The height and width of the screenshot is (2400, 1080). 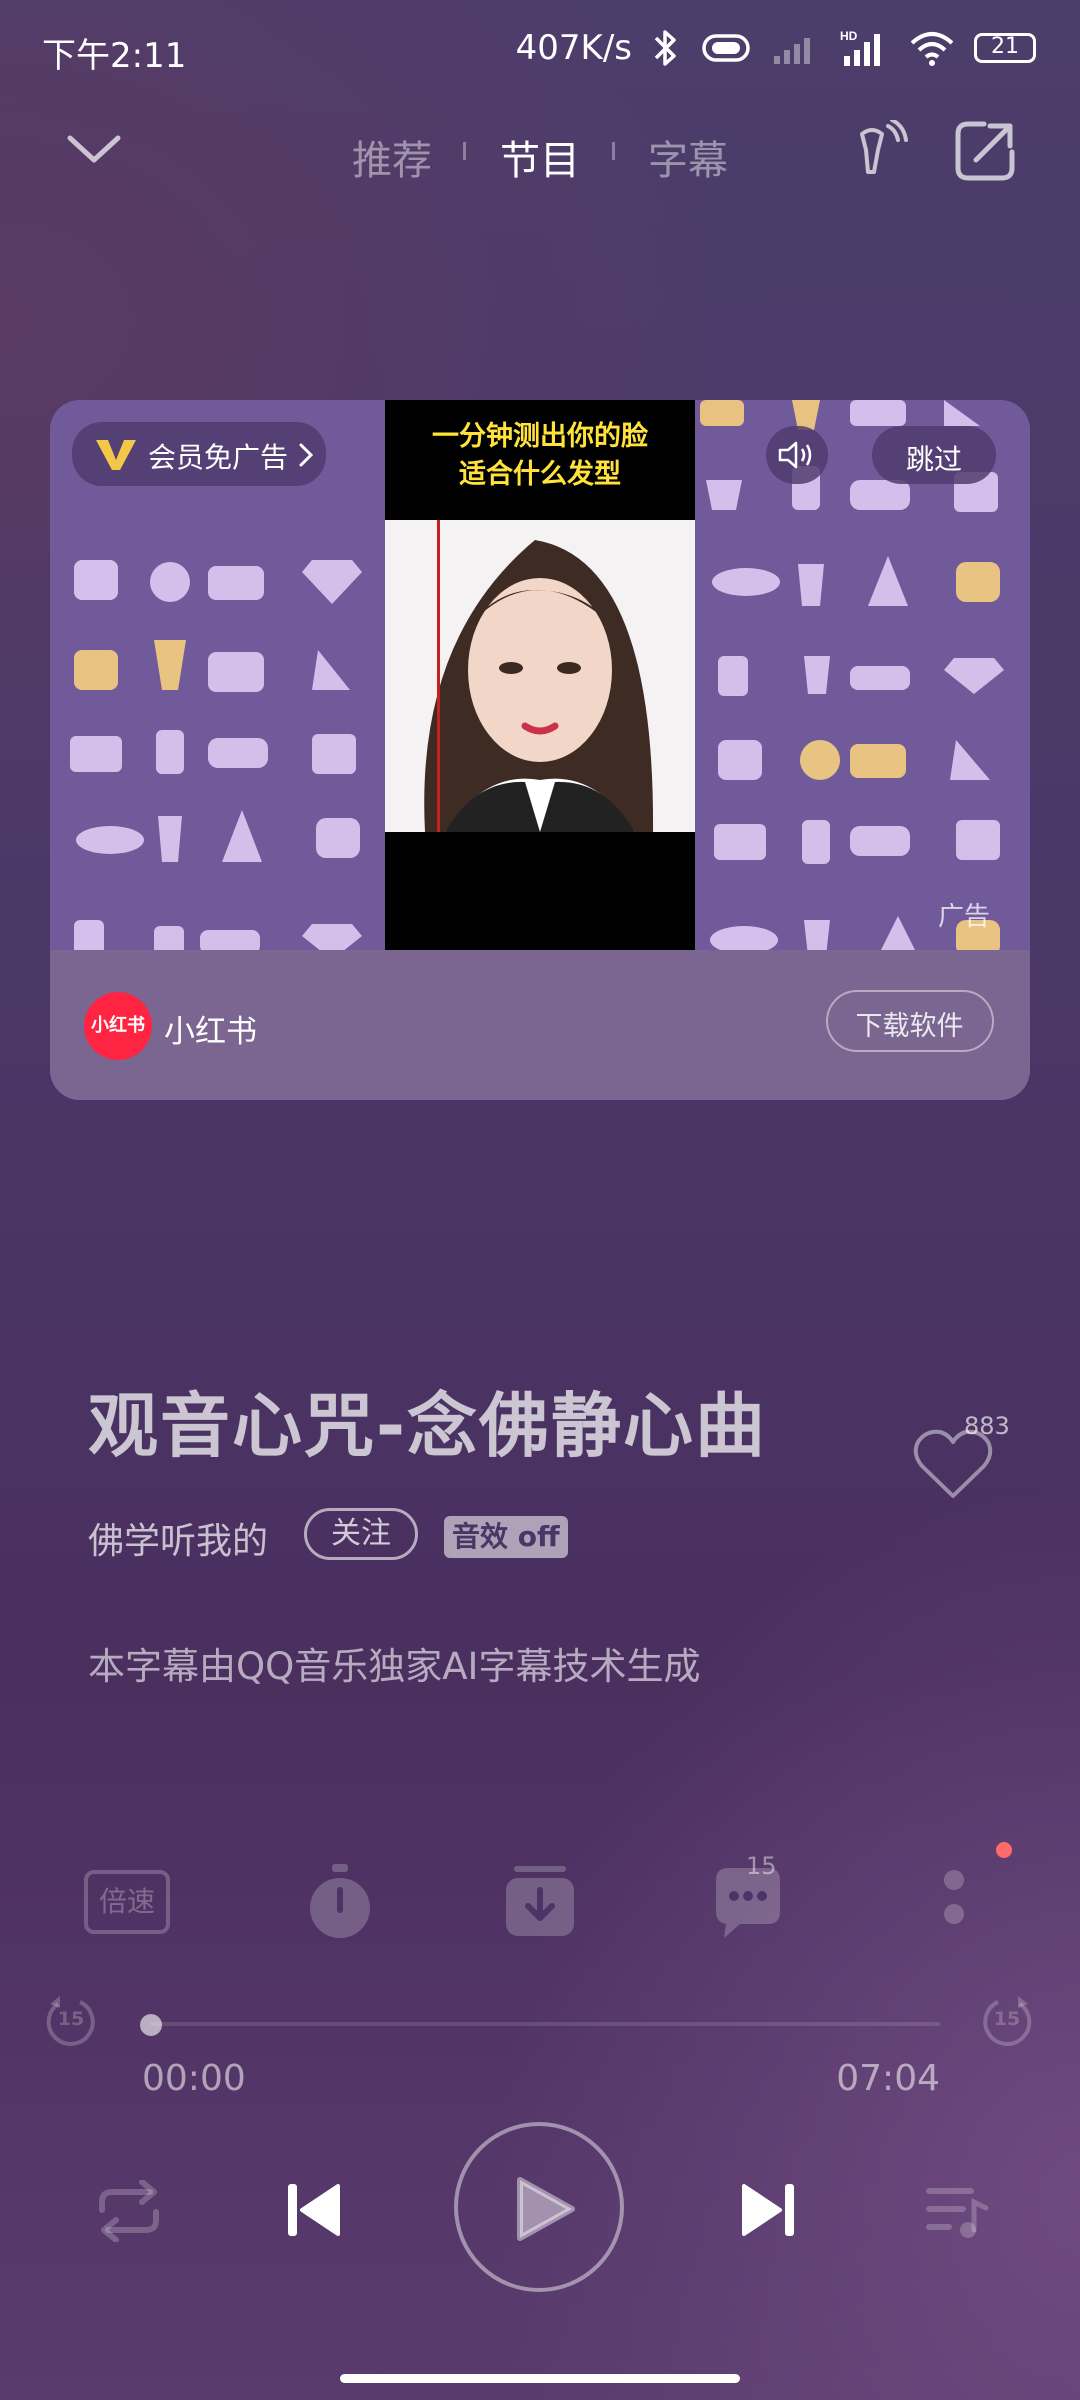 What do you see at coordinates (178, 1538) in the screenshot?
I see `artist-name: 佛学听我的` at bounding box center [178, 1538].